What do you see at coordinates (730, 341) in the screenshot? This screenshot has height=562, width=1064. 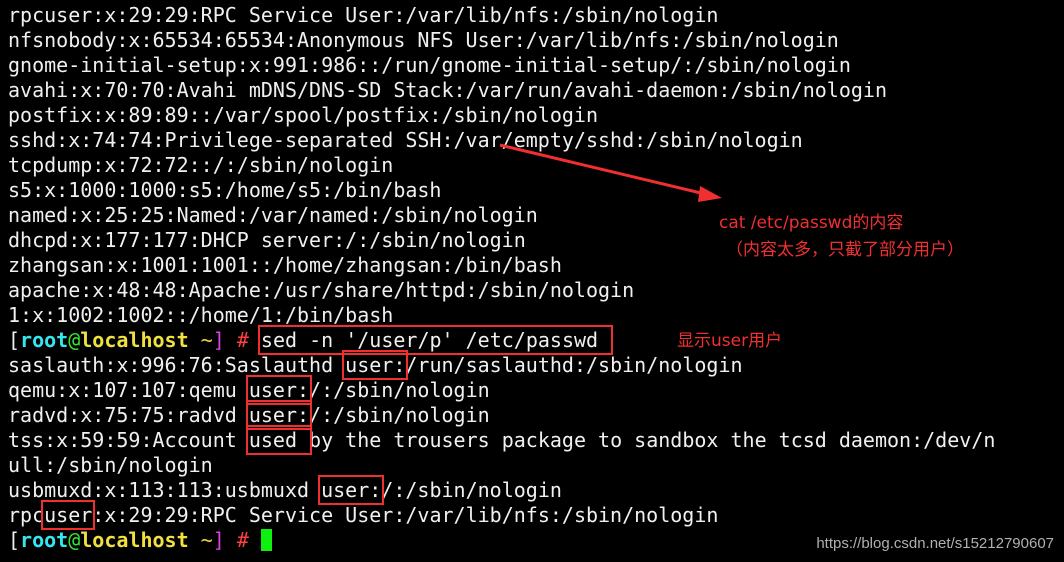 I see `annotation-show-user: 显示user用户` at bounding box center [730, 341].